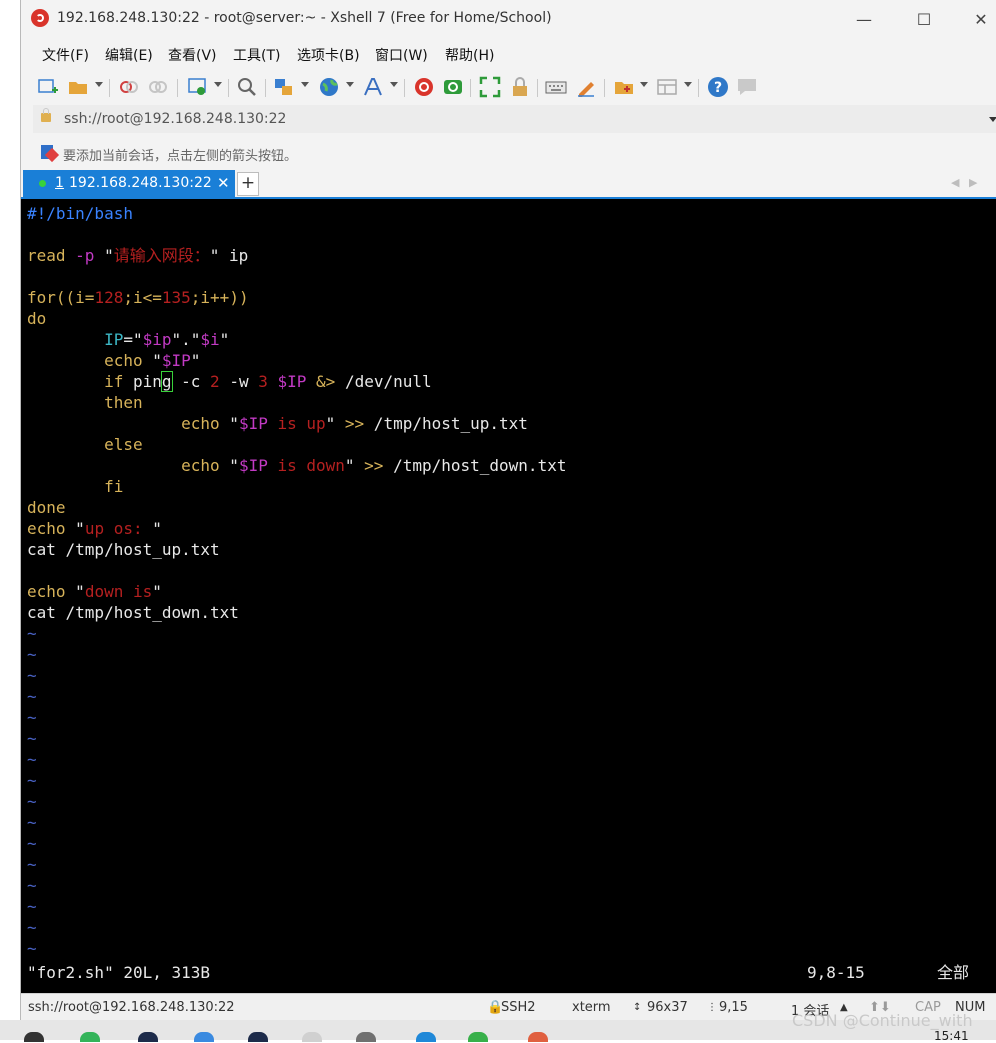 The height and width of the screenshot is (1043, 996). What do you see at coordinates (48, 87) in the screenshot?
I see `new-session-icon` at bounding box center [48, 87].